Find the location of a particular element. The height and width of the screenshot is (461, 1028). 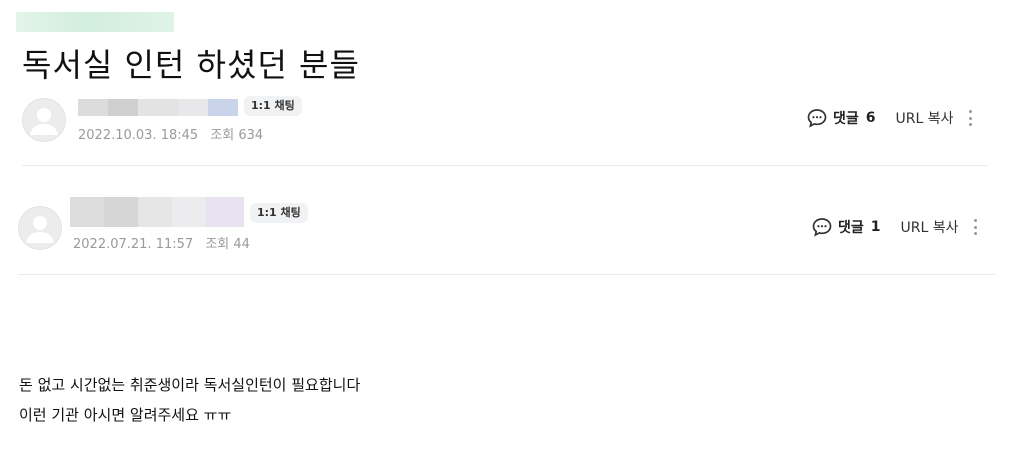

views-count: 634 is located at coordinates (251, 135).